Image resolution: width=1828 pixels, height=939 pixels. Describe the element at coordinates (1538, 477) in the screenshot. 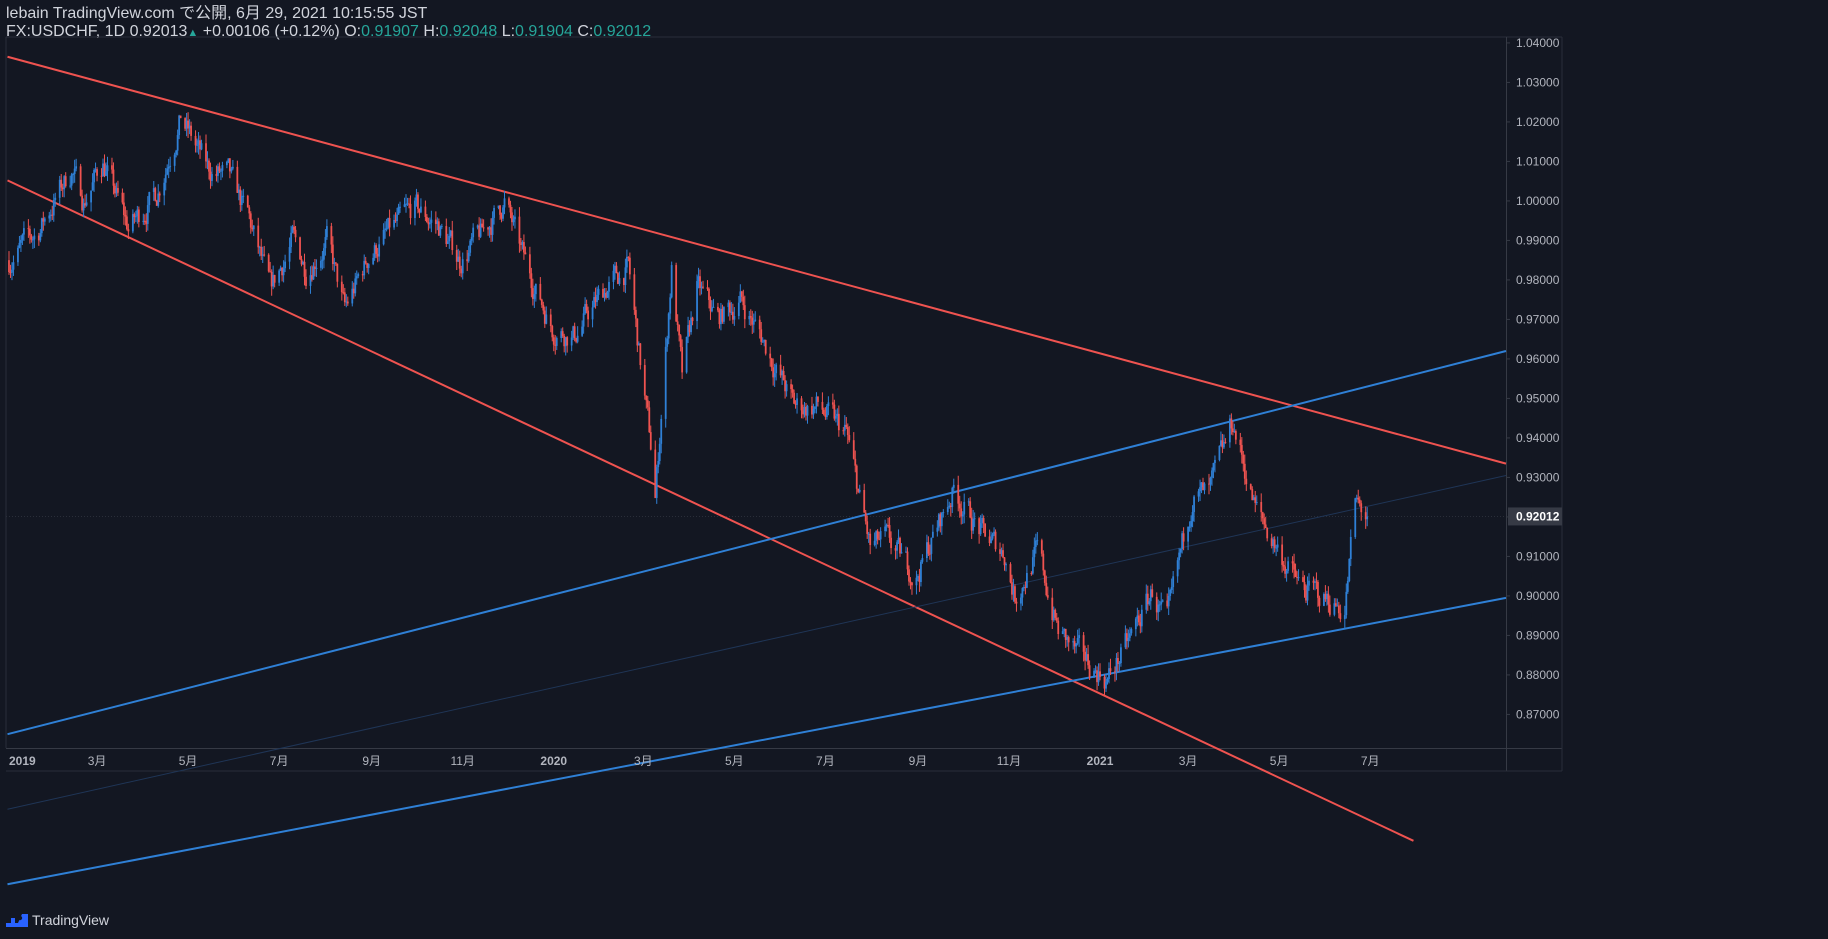

I see `price-tick-label: 0.93000` at that location.